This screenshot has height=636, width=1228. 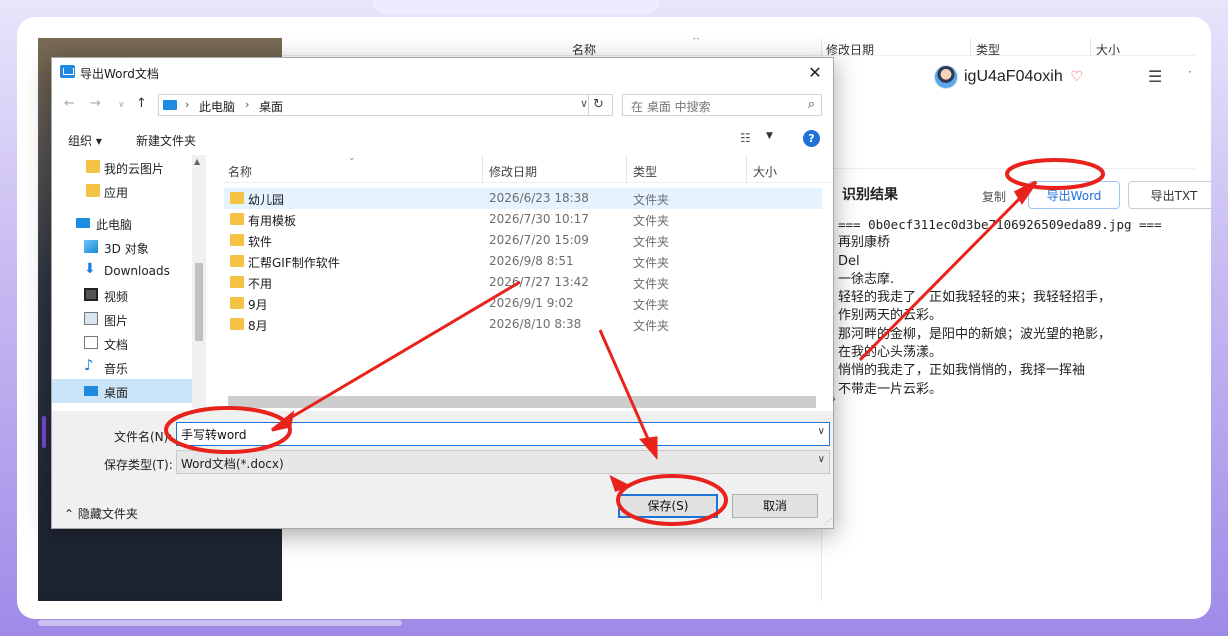 What do you see at coordinates (197, 161) in the screenshot?
I see `scroll-up-icon: ▲` at bounding box center [197, 161].